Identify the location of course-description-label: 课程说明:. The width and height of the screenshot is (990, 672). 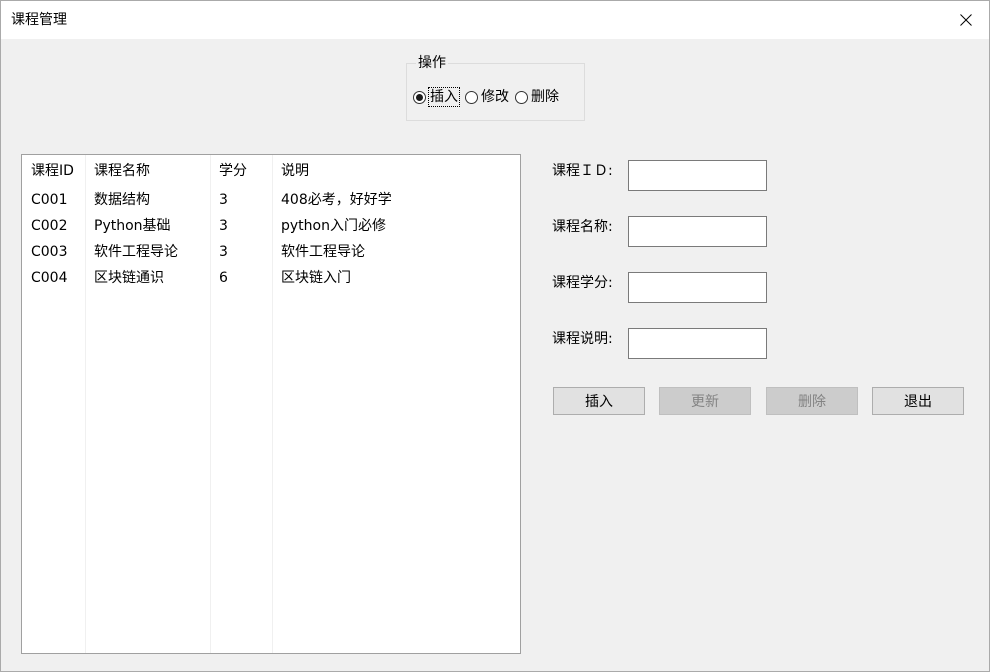
(582, 339).